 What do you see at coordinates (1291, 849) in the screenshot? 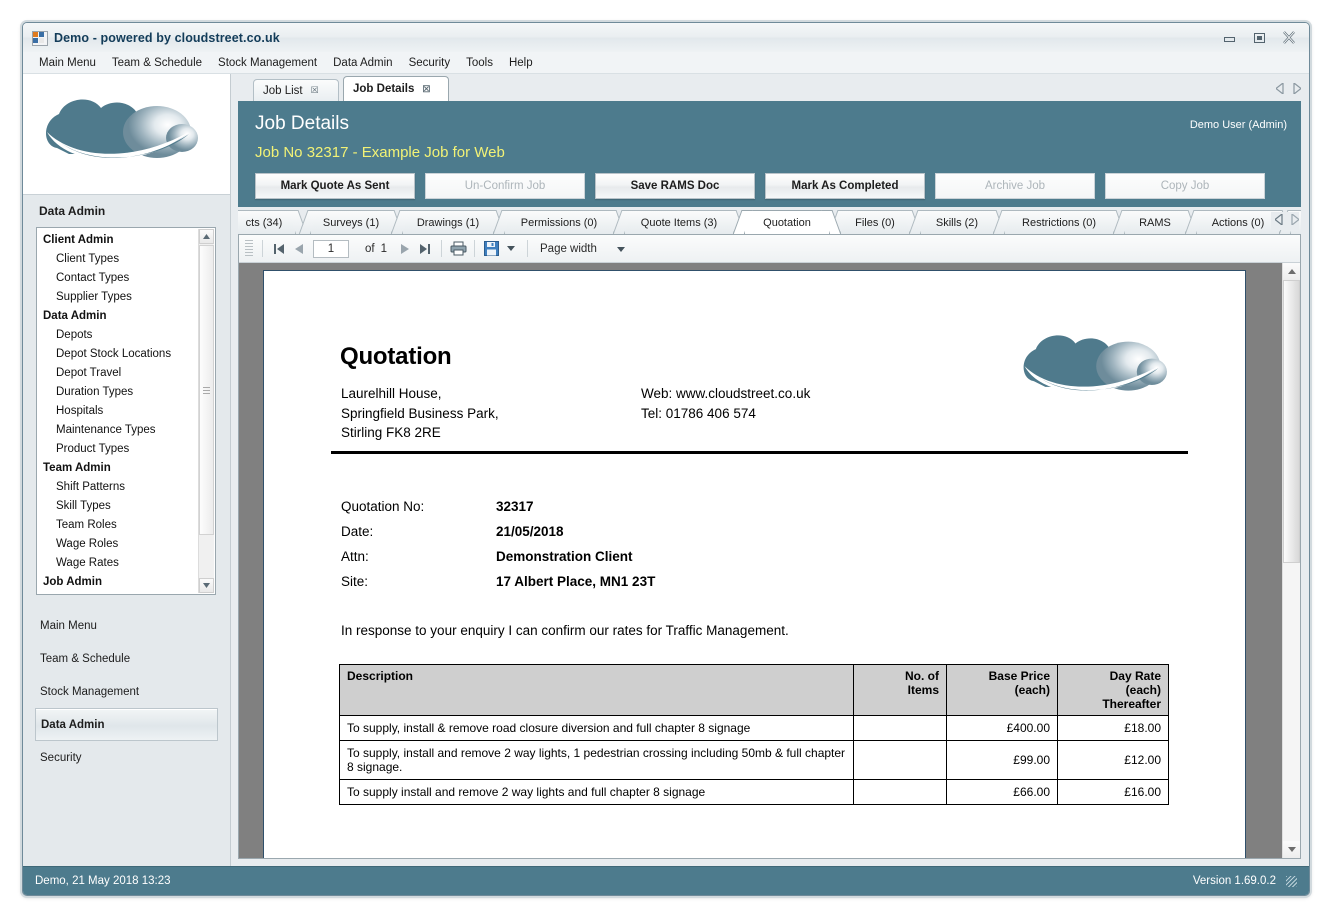
I see `report-scroll-down-icon` at bounding box center [1291, 849].